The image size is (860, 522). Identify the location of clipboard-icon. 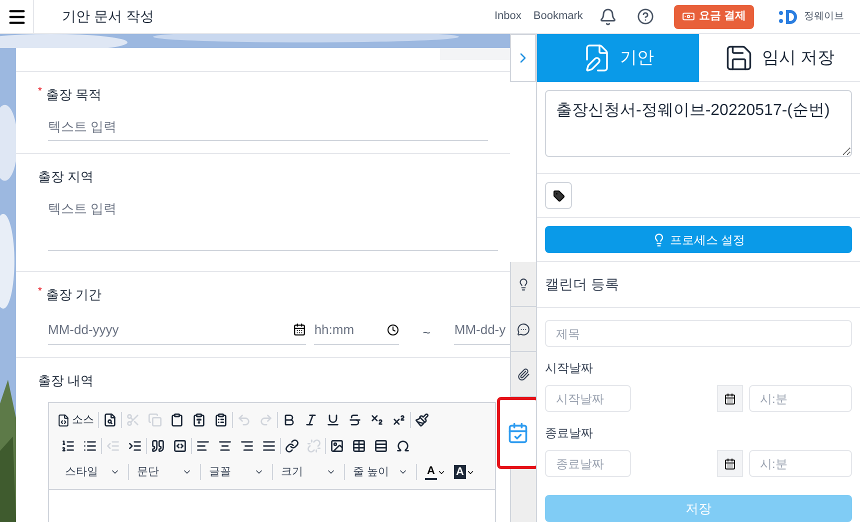
(177, 420).